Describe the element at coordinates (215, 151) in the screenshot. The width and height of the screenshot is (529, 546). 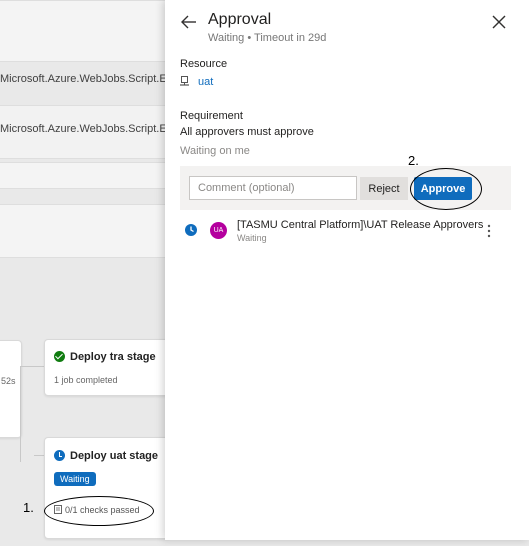
I see `waiting-on-text: Waiting on me` at that location.